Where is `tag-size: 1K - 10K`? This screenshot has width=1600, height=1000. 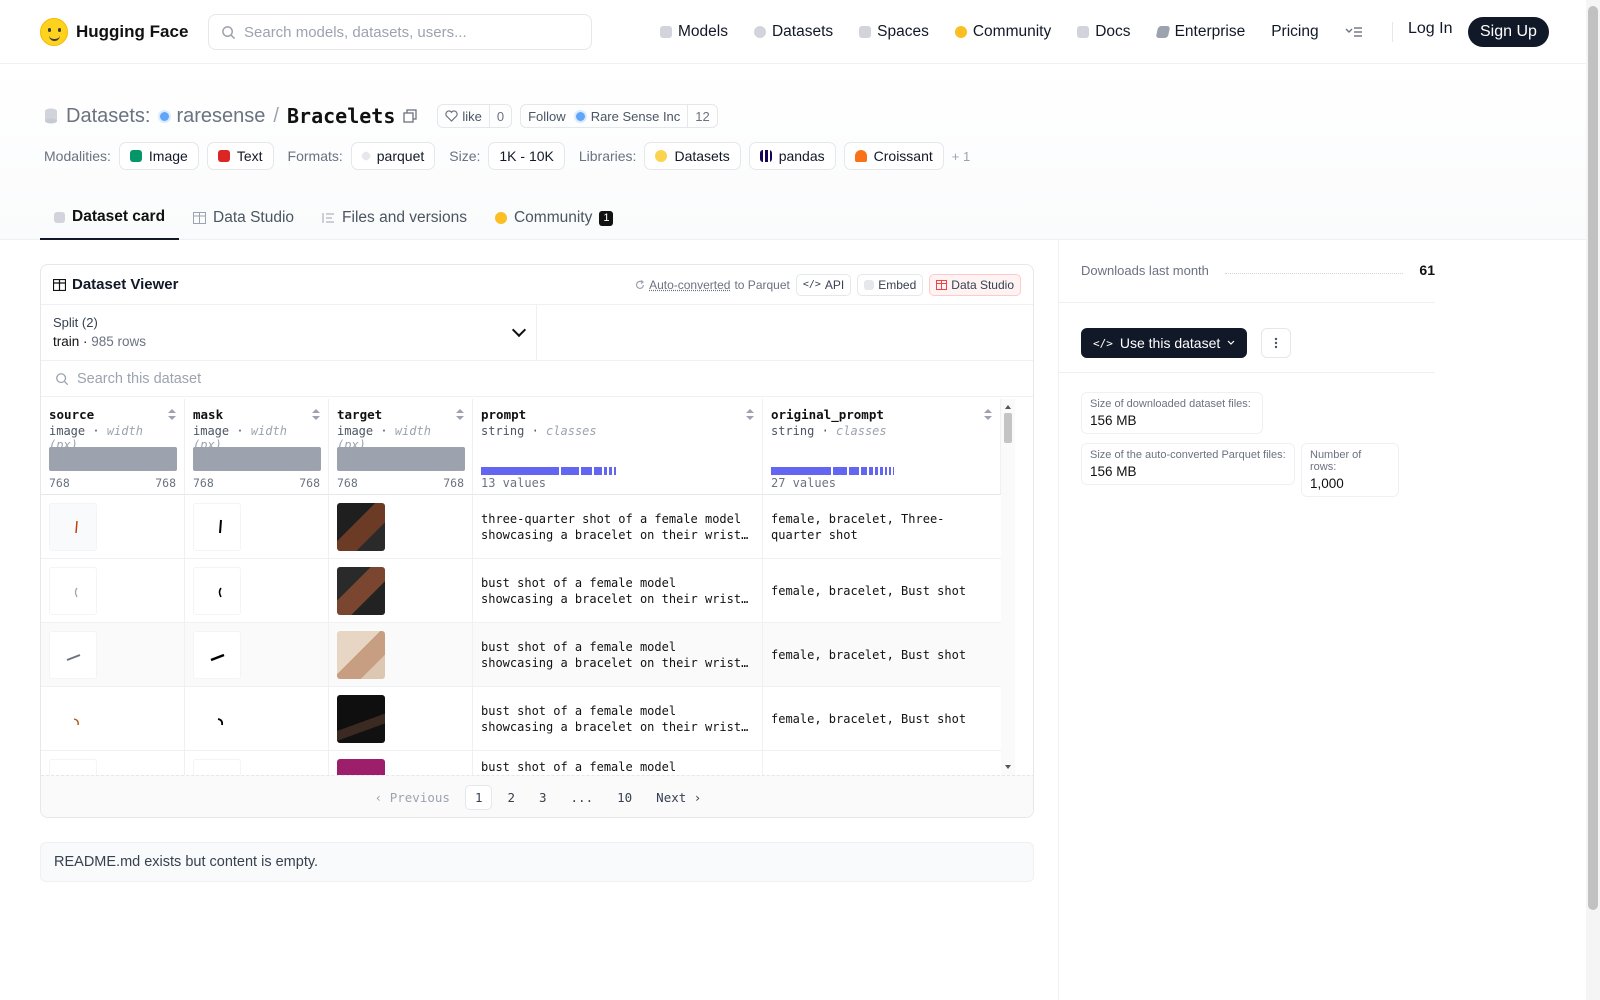 tag-size: 1K - 10K is located at coordinates (526, 156).